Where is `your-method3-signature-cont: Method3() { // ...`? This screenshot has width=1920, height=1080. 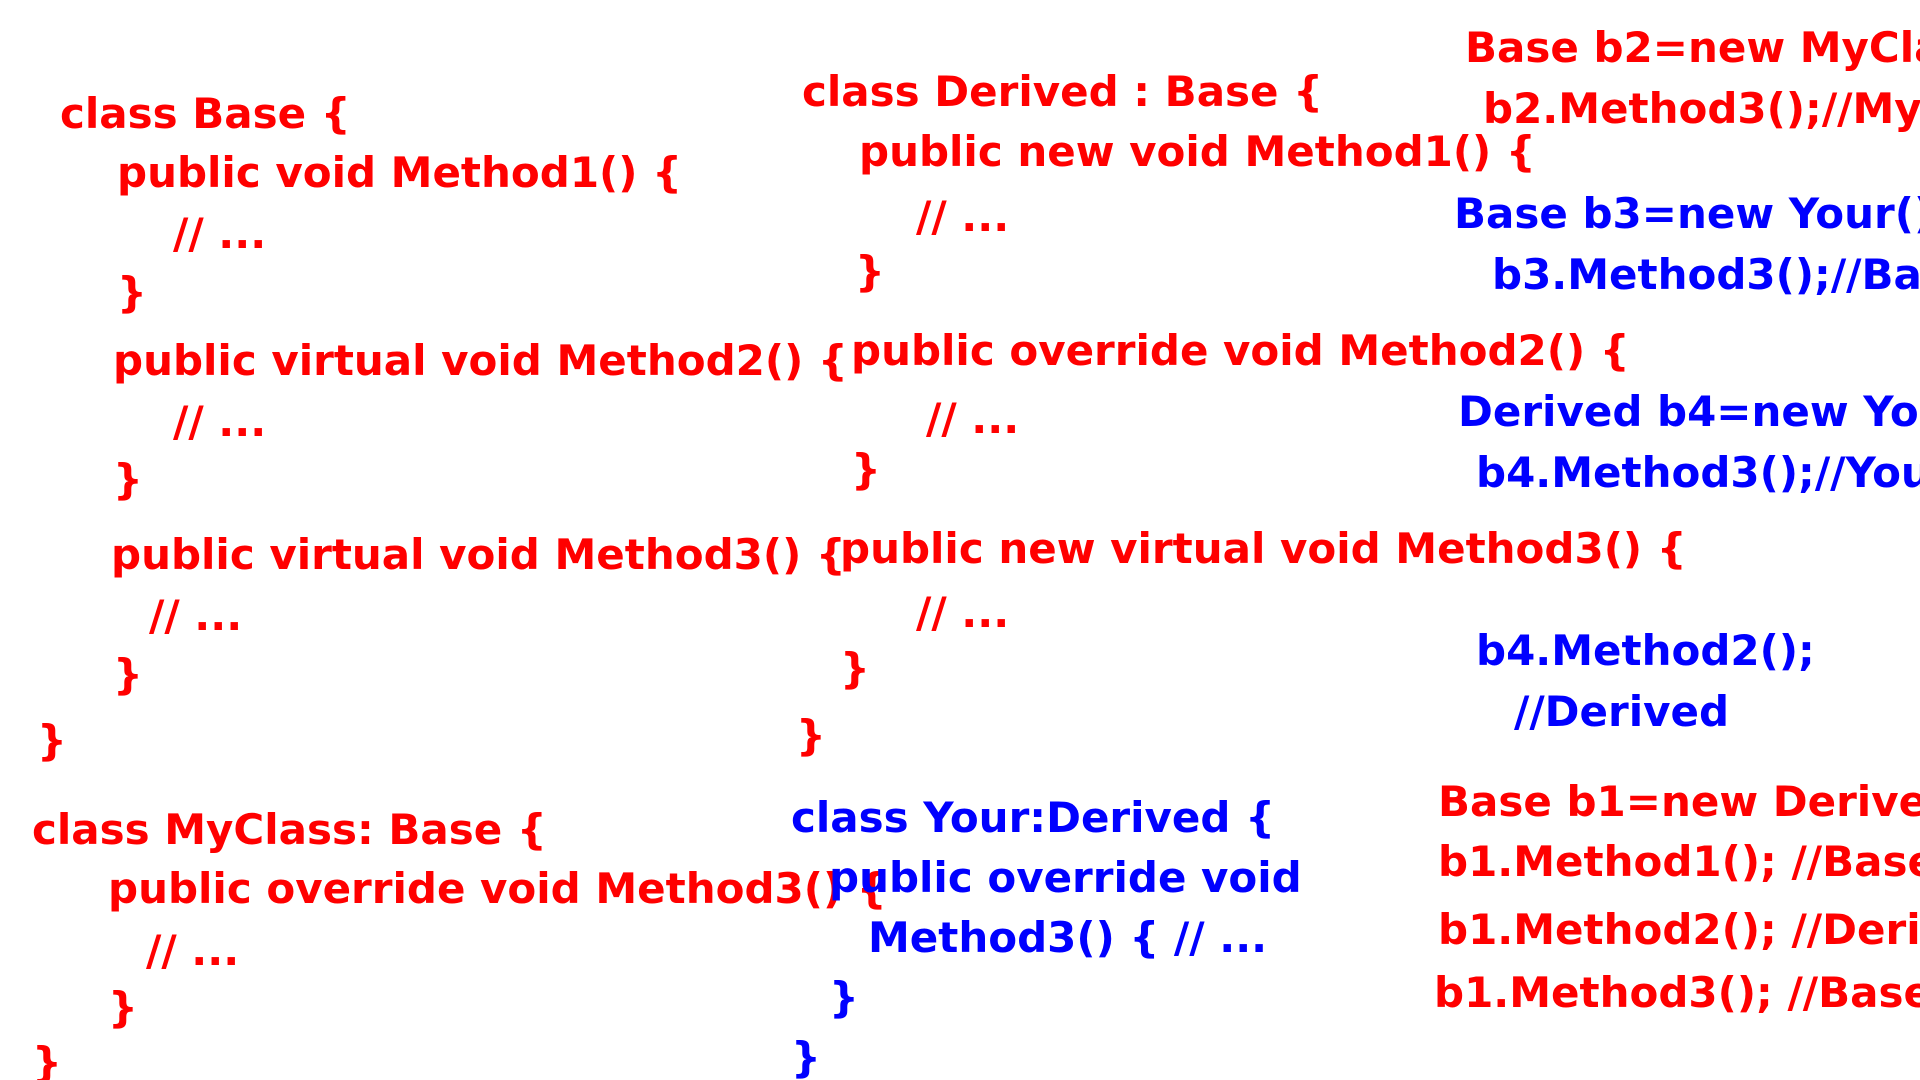 your-method3-signature-cont: Method3() { // ... is located at coordinates (1068, 937).